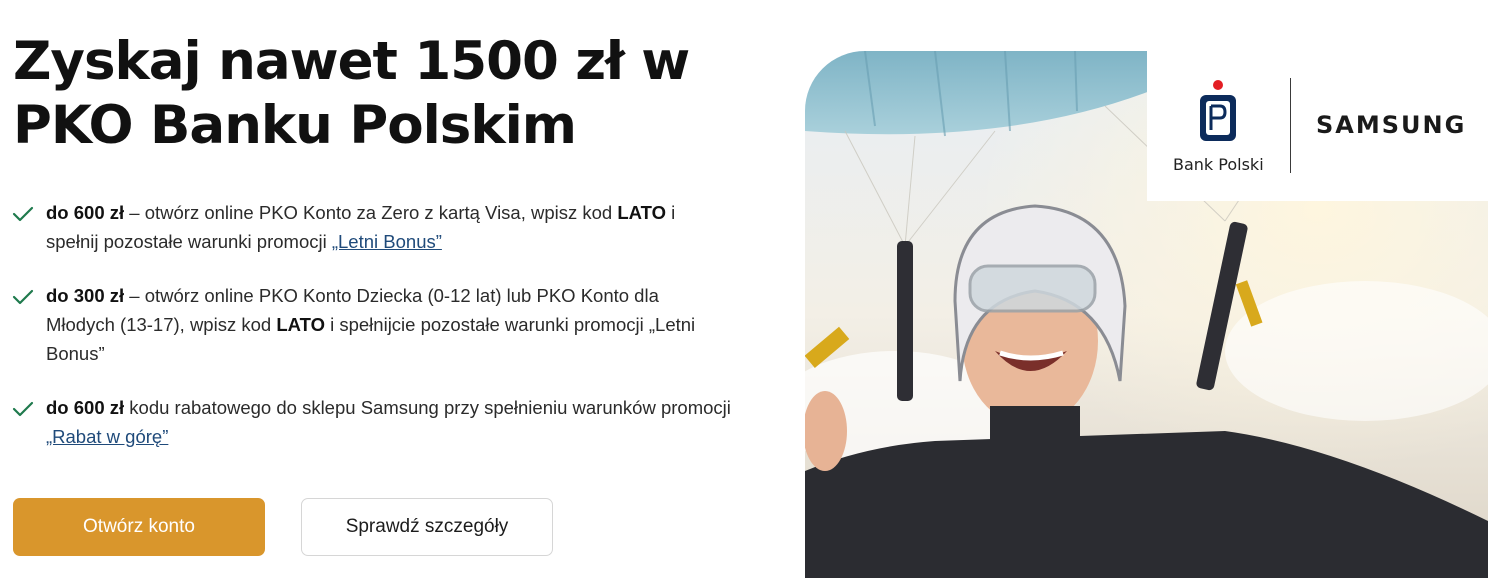 The width and height of the screenshot is (1488, 578). I want to click on pko-logo-icon, so click(1218, 110).